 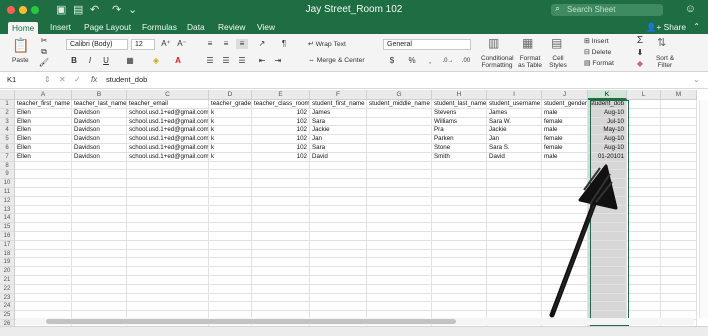 What do you see at coordinates (338, 122) in the screenshot?
I see `cell-f3: Sara` at bounding box center [338, 122].